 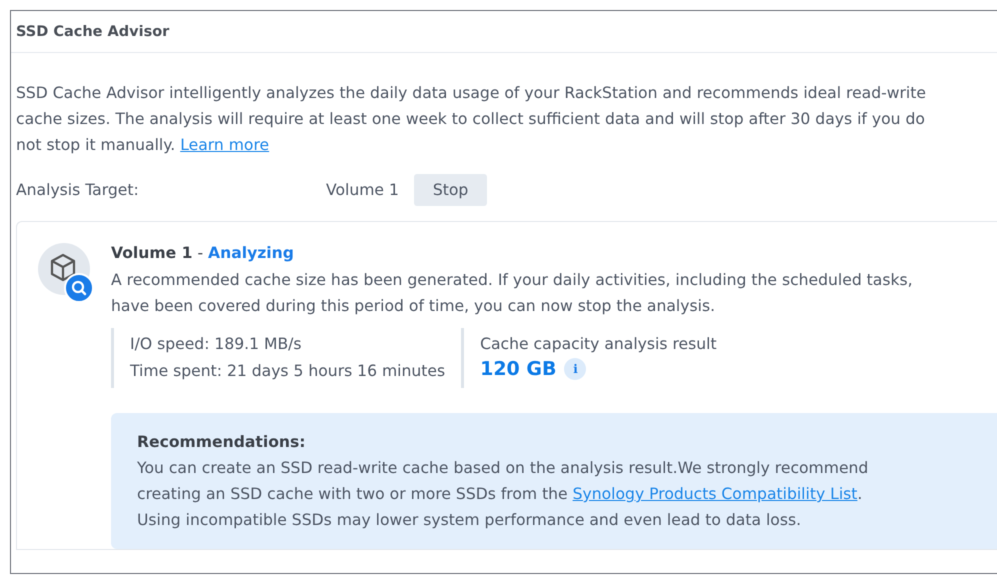 I want to click on window-title: SSD Cache Advisor, so click(x=93, y=32).